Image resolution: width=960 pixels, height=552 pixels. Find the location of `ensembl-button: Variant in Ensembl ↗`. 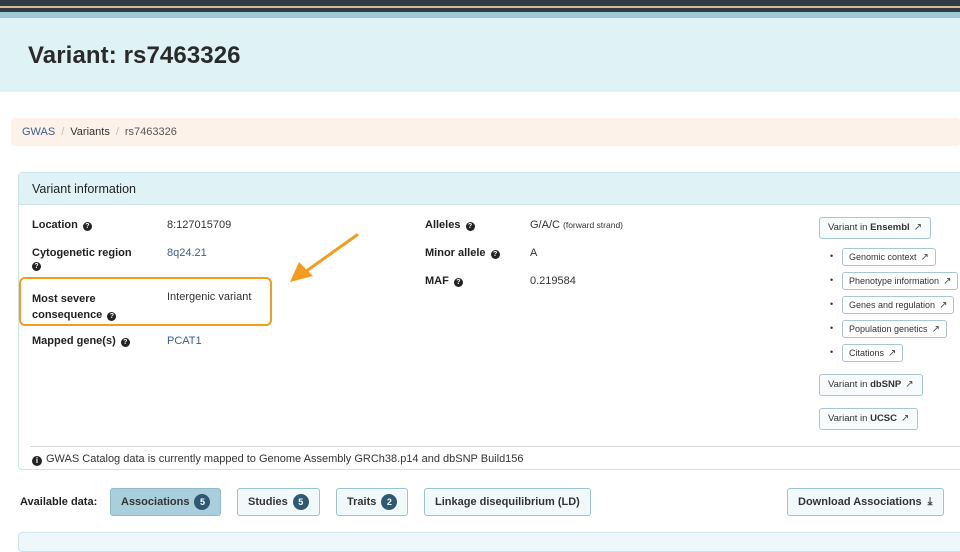

ensembl-button: Variant in Ensembl ↗ is located at coordinates (875, 228).